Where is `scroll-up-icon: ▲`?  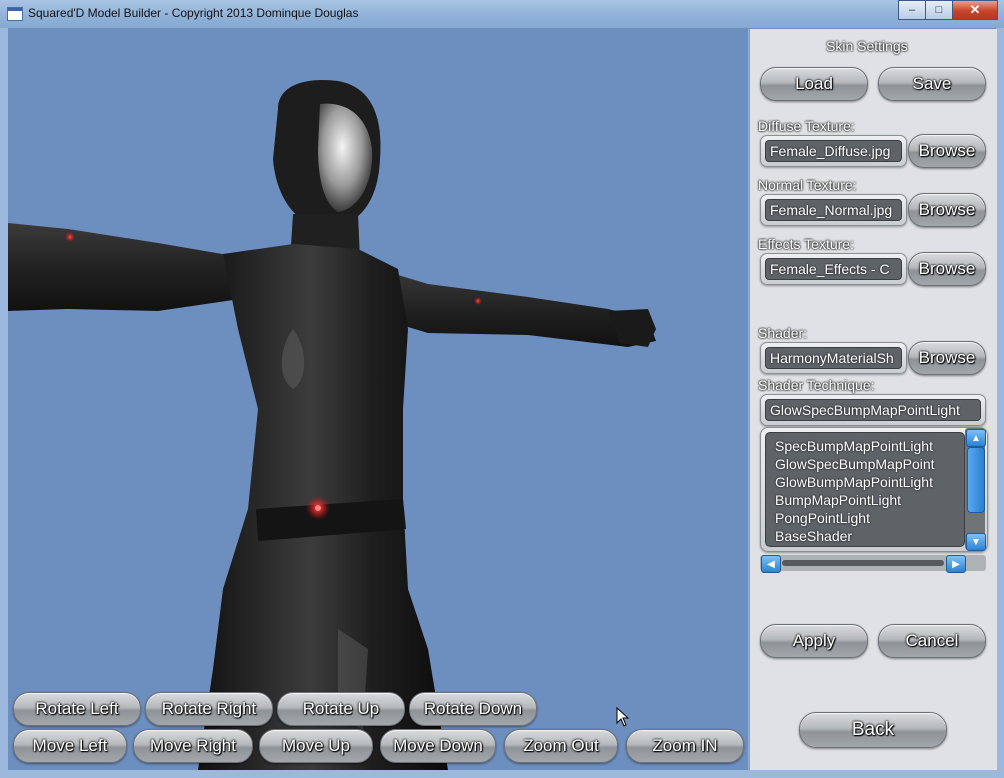
scroll-up-icon: ▲ is located at coordinates (976, 438).